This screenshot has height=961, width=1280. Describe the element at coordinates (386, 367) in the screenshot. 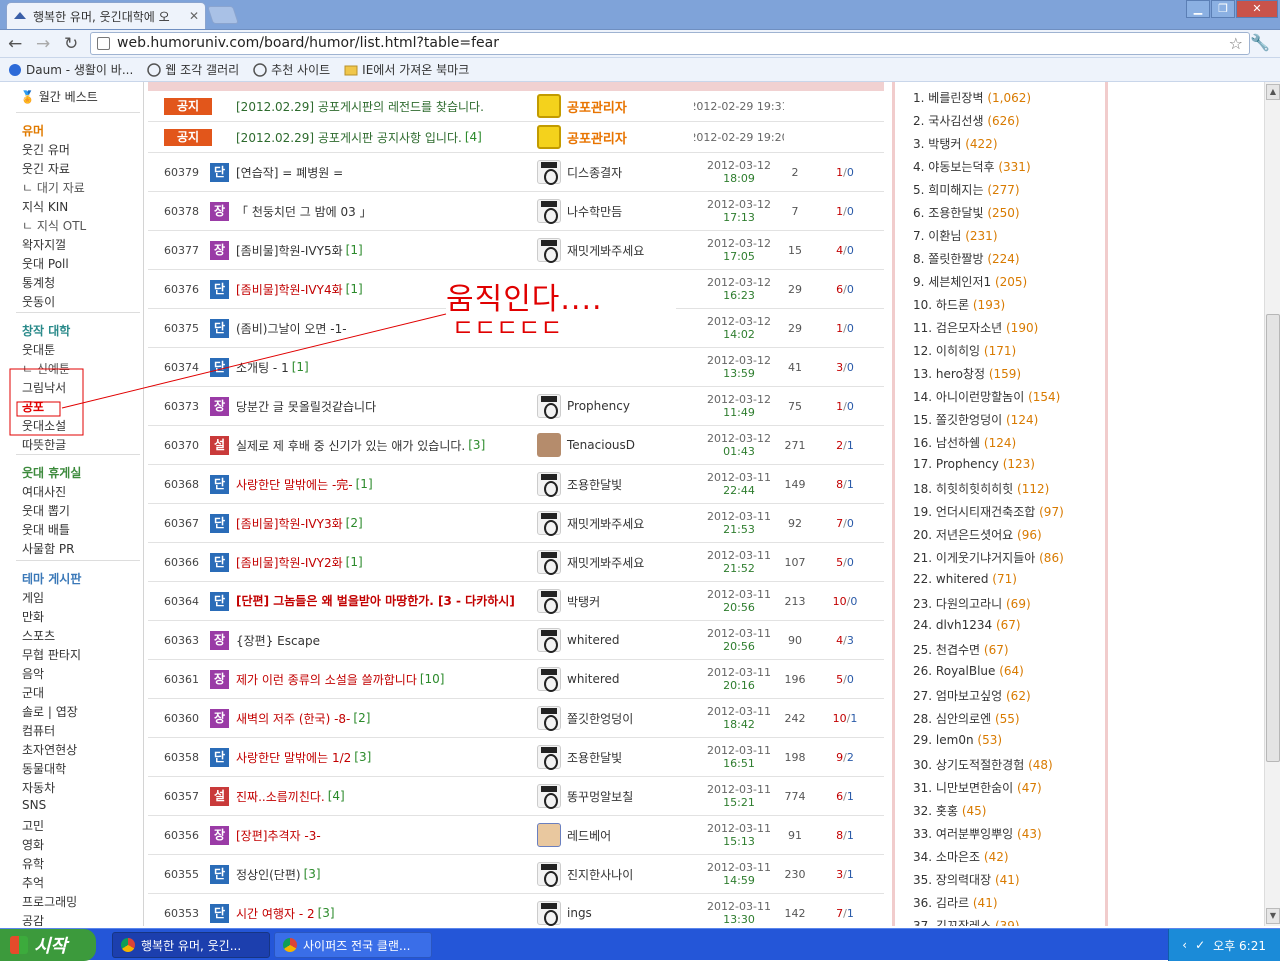

I see `post-title: 소개팅 - 1 [1]` at that location.